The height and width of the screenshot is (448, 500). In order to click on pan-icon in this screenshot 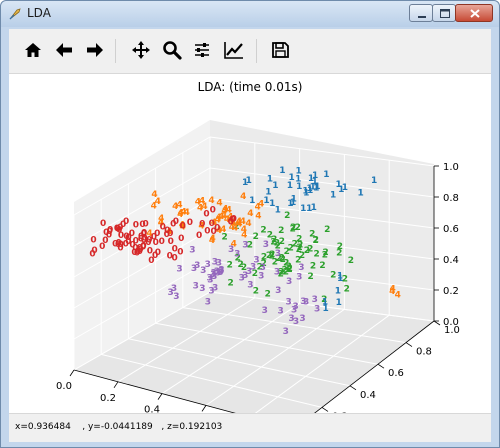, I will do `click(141, 50)`.